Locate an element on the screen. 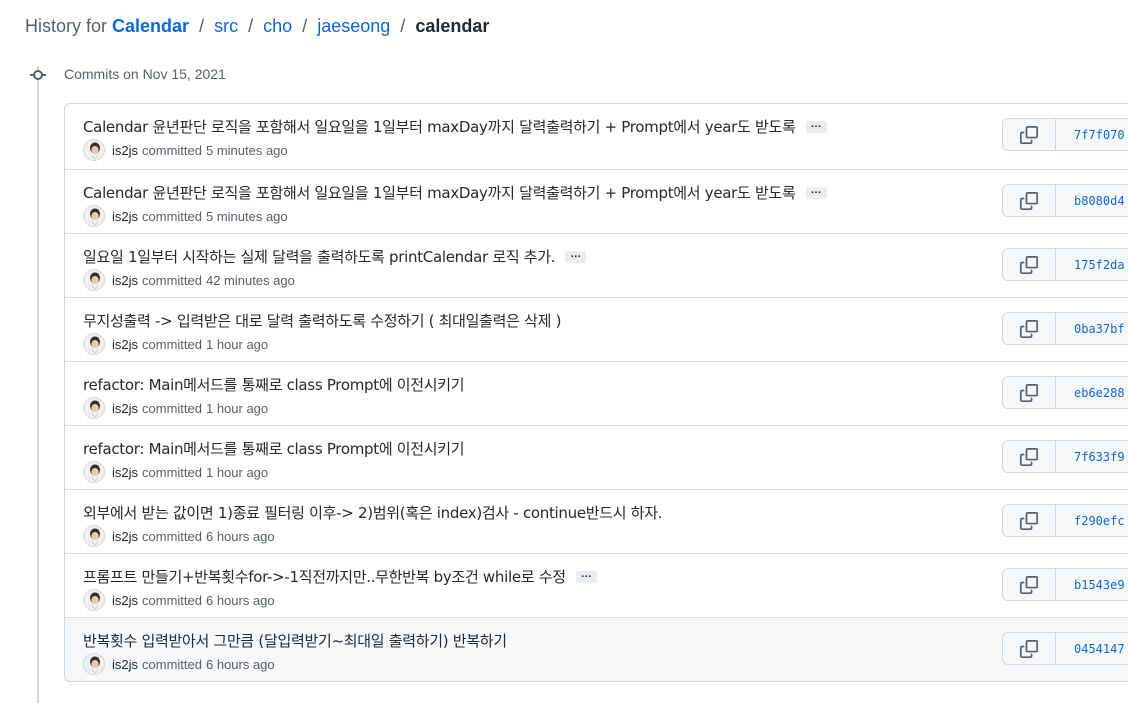 This screenshot has height=703, width=1128. breadcrumb-prefix: History for is located at coordinates (66, 26).